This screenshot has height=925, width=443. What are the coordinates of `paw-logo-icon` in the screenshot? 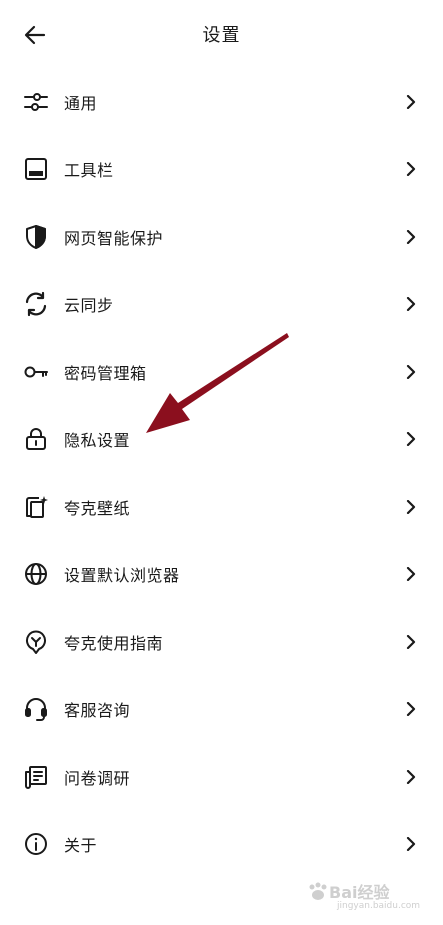 It's located at (318, 891).